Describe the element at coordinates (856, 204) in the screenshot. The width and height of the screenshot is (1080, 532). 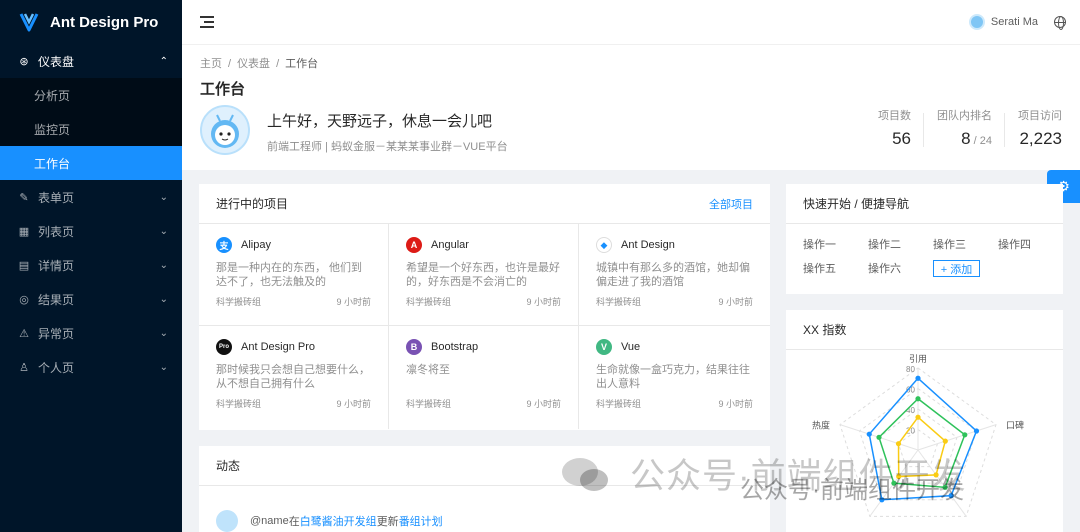
I see `card-title: 快速开始 / 便捷导航` at that location.